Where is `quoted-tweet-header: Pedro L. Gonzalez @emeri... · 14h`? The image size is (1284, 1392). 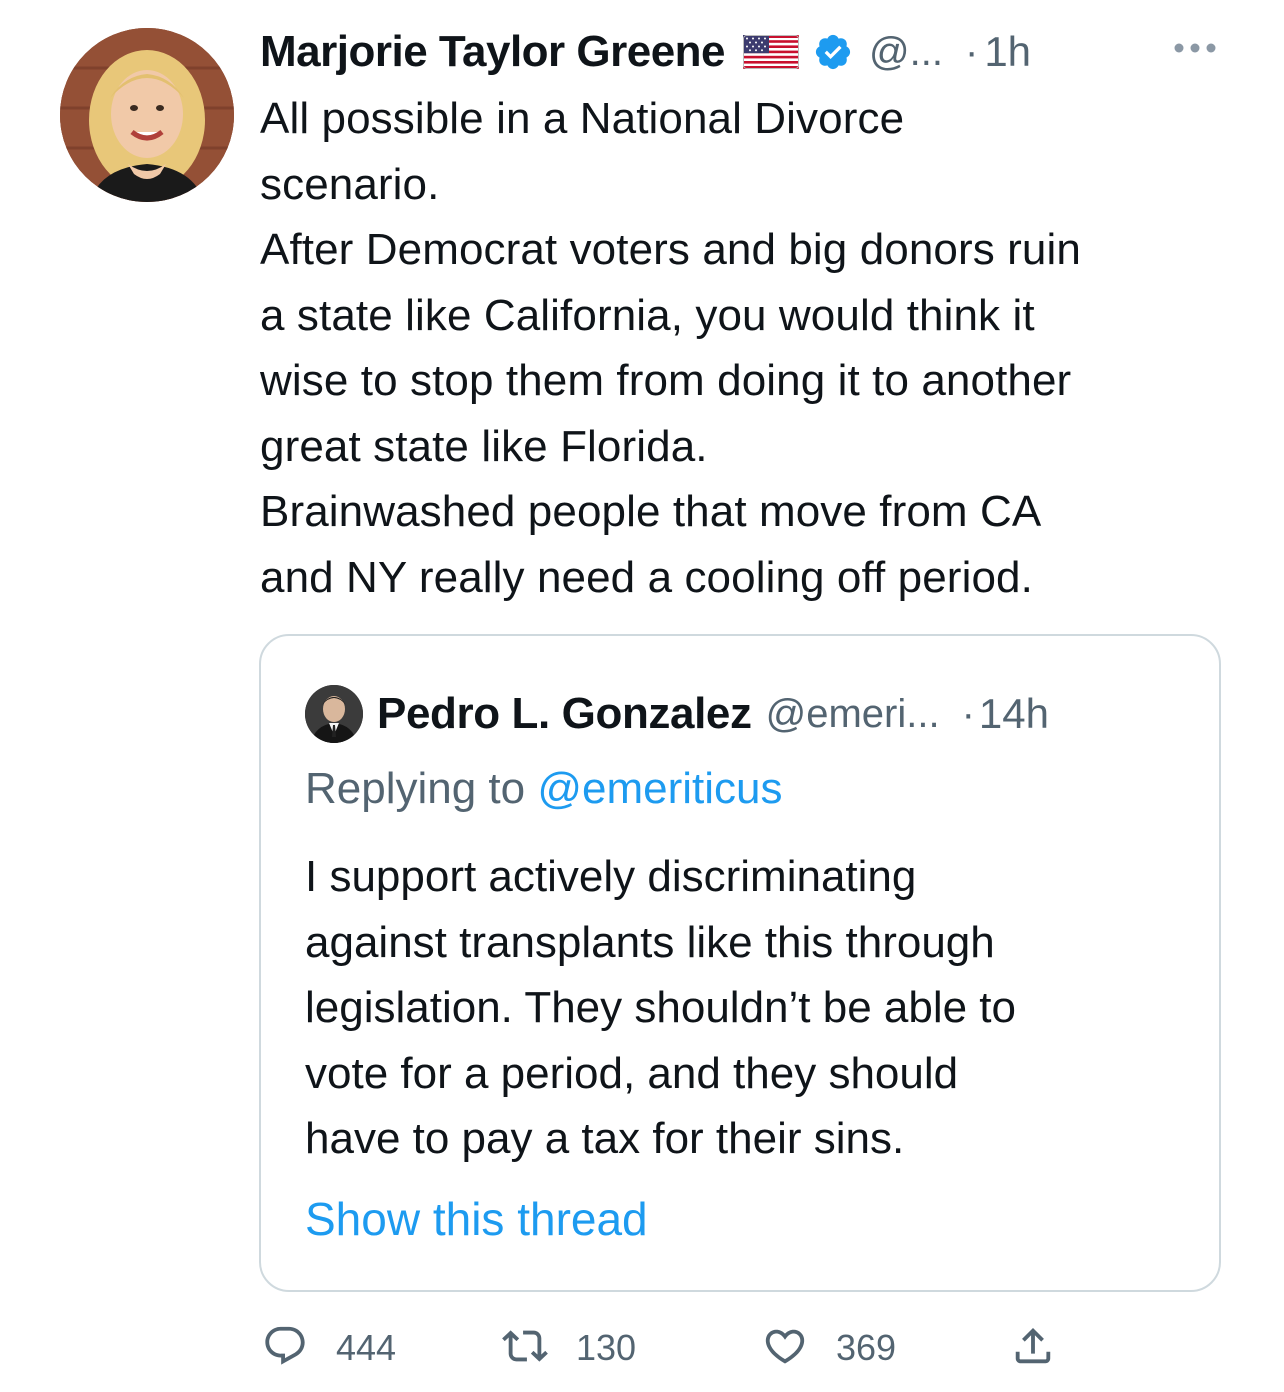
quoted-tweet-header: Pedro L. Gonzalez @emeri... · 14h is located at coordinates (677, 714).